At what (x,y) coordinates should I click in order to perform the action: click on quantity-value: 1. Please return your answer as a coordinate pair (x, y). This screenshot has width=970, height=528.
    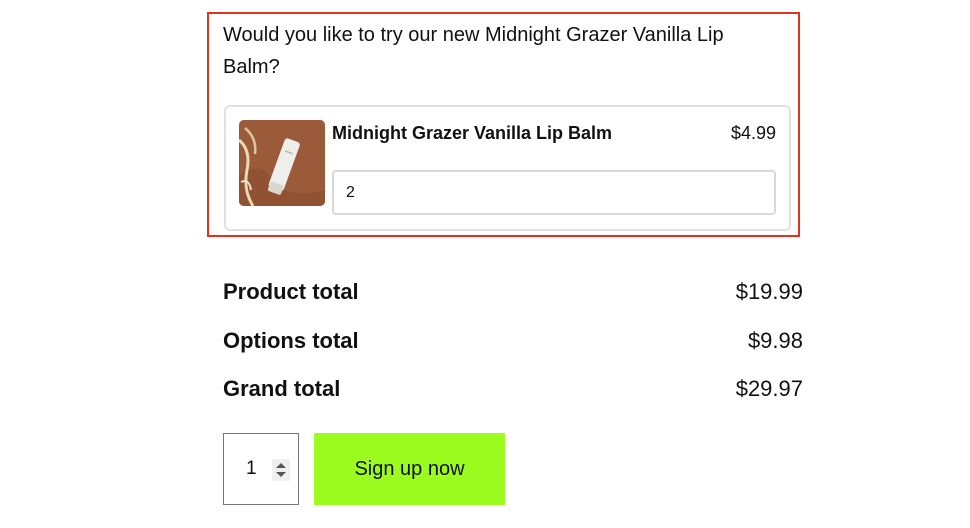
    Looking at the image, I should click on (251, 468).